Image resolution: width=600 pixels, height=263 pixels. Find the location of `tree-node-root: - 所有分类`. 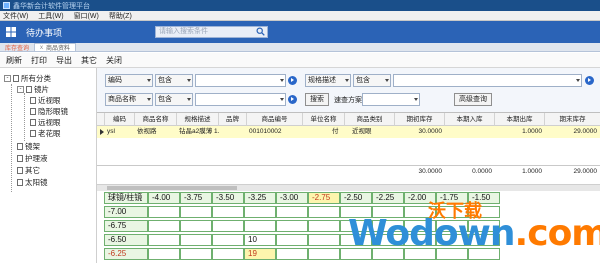

tree-node-root: - 所有分类 is located at coordinates (27, 78).